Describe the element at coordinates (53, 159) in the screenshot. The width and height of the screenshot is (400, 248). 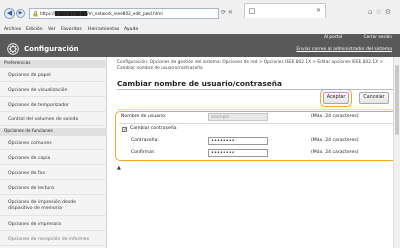
I see `sidebar-item-copy: Opciones de copia` at that location.